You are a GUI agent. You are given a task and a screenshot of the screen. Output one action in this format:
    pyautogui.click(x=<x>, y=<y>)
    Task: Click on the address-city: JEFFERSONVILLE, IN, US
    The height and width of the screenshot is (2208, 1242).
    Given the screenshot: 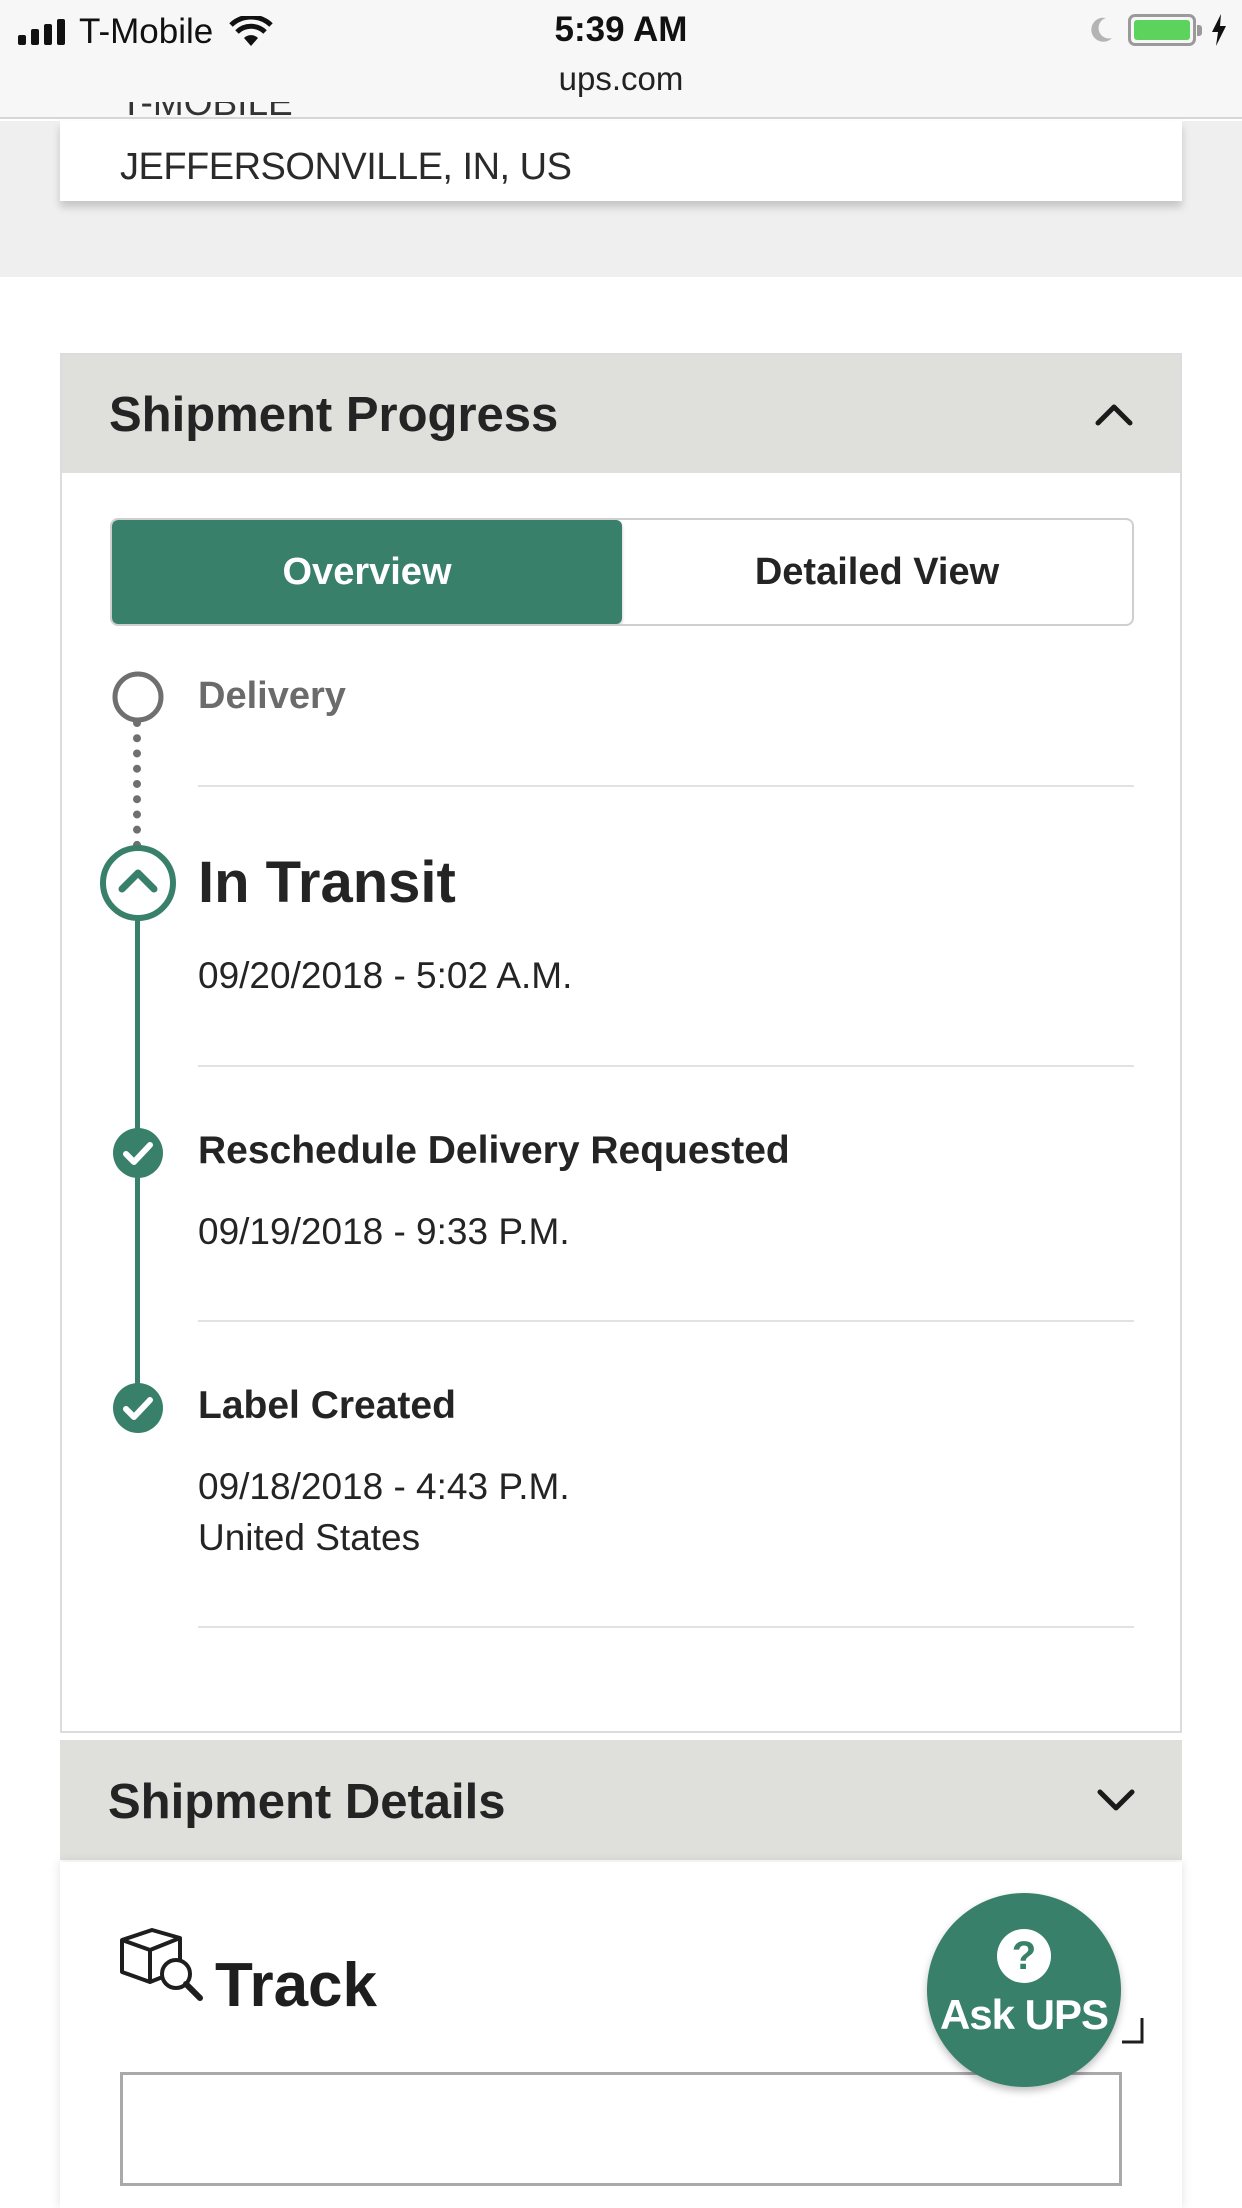 What is the action you would take?
    pyautogui.click(x=346, y=167)
    